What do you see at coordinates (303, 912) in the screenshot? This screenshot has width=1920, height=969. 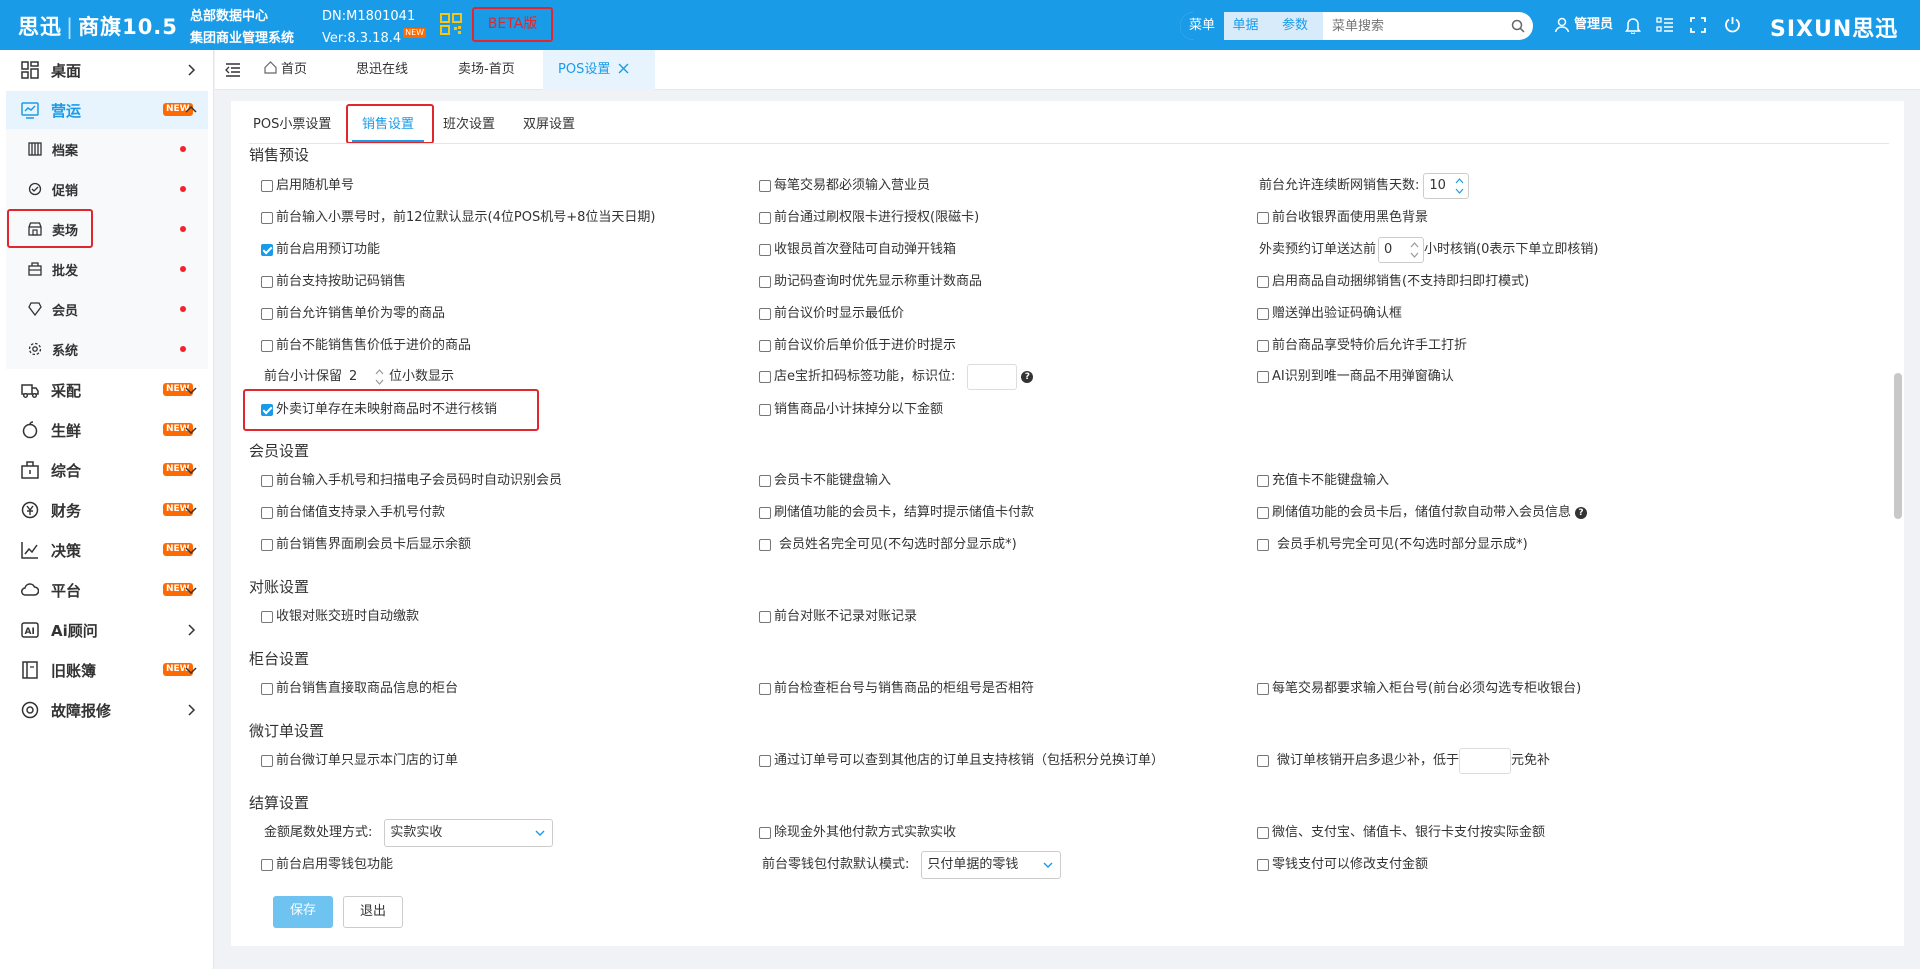 I see `save-button: 保存` at bounding box center [303, 912].